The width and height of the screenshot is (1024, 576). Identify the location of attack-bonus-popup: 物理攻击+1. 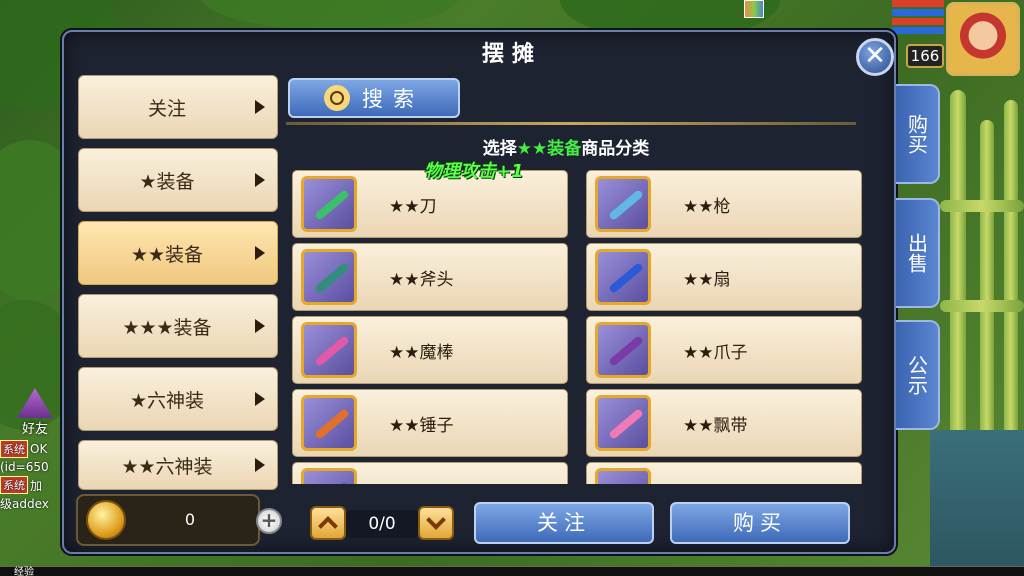
(474, 171).